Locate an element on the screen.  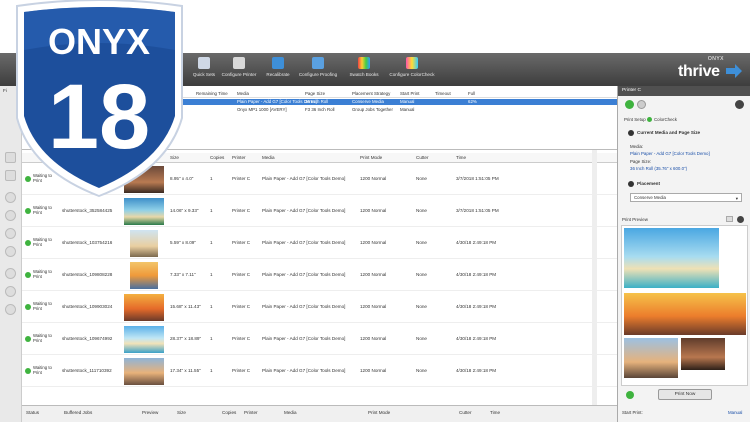
col-timeout: Timeout is located at coordinates (443, 93).